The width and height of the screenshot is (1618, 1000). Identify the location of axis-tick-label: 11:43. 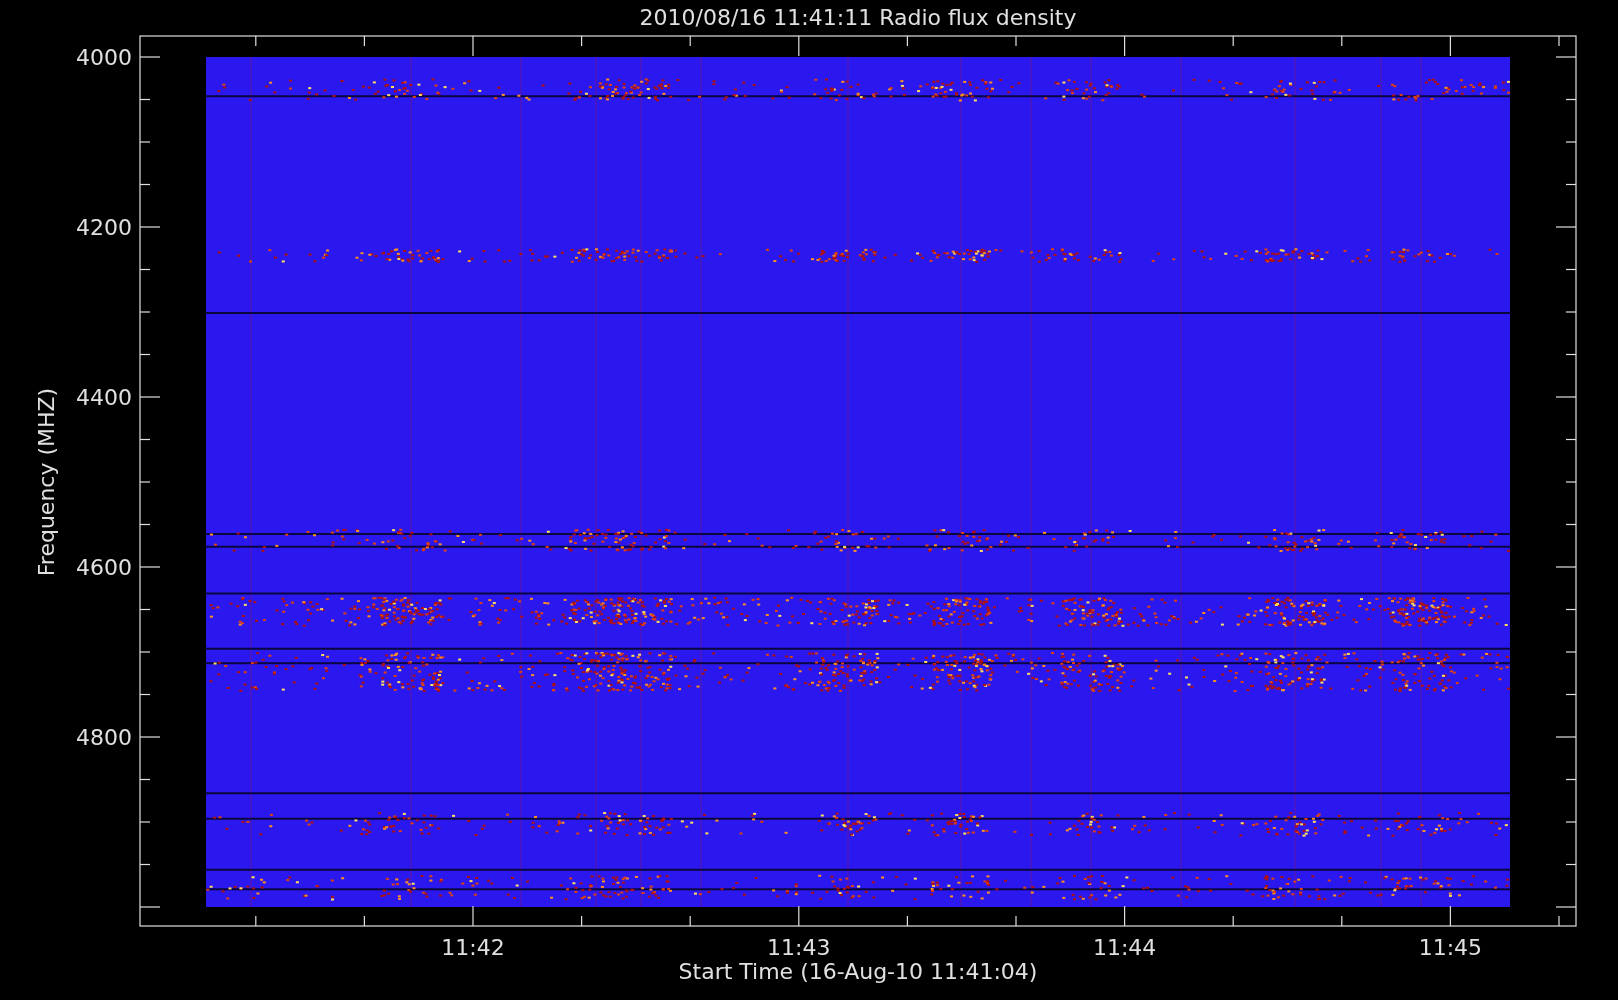
(799, 947).